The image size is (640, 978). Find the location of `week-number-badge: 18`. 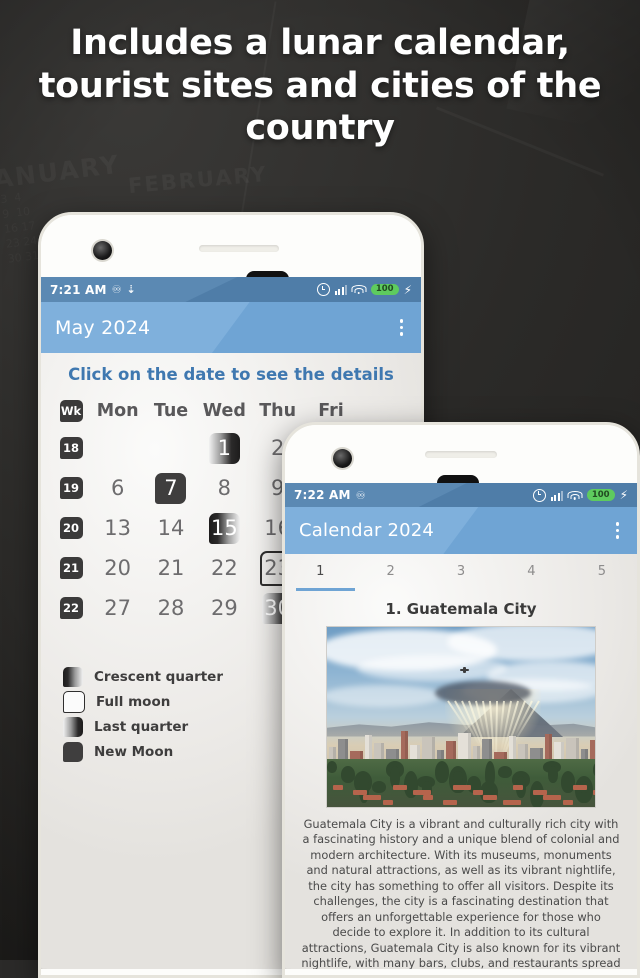

week-number-badge: 18 is located at coordinates (71, 448).